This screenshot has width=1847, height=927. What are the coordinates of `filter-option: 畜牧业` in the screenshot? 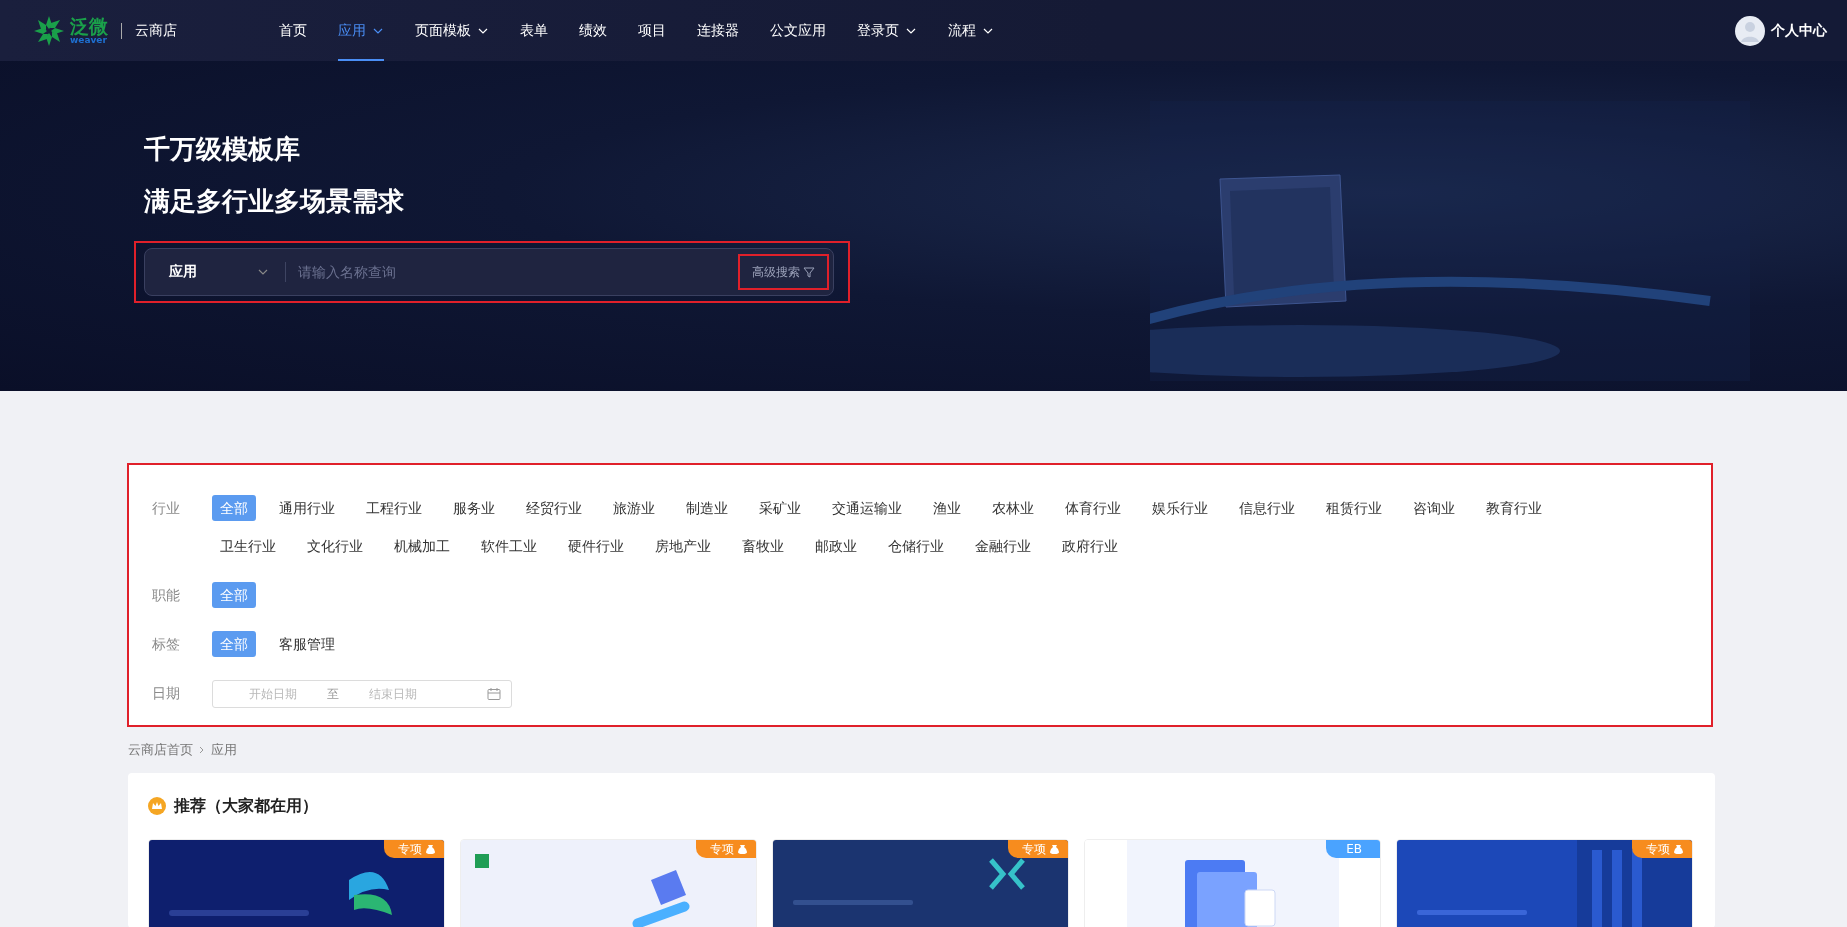 It's located at (763, 546).